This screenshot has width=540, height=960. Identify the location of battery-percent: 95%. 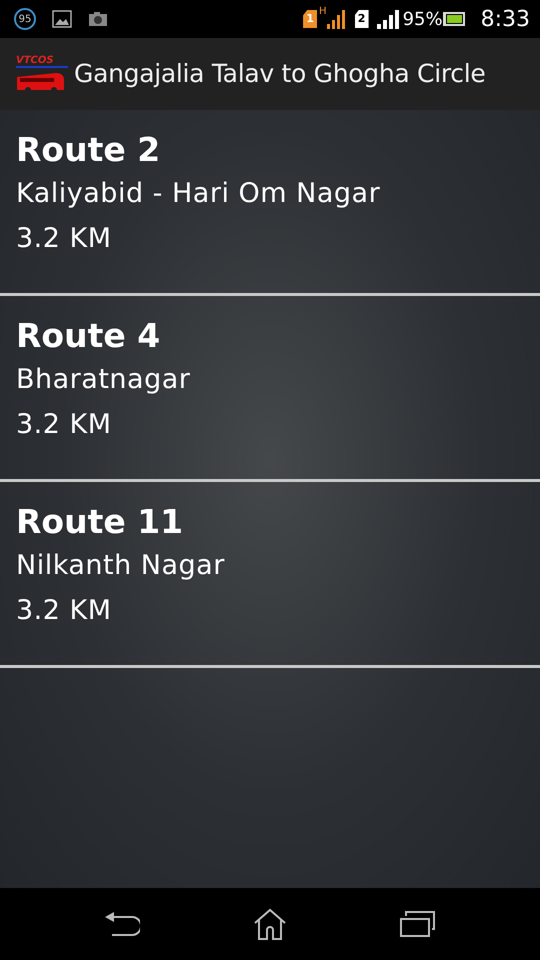
(422, 20).